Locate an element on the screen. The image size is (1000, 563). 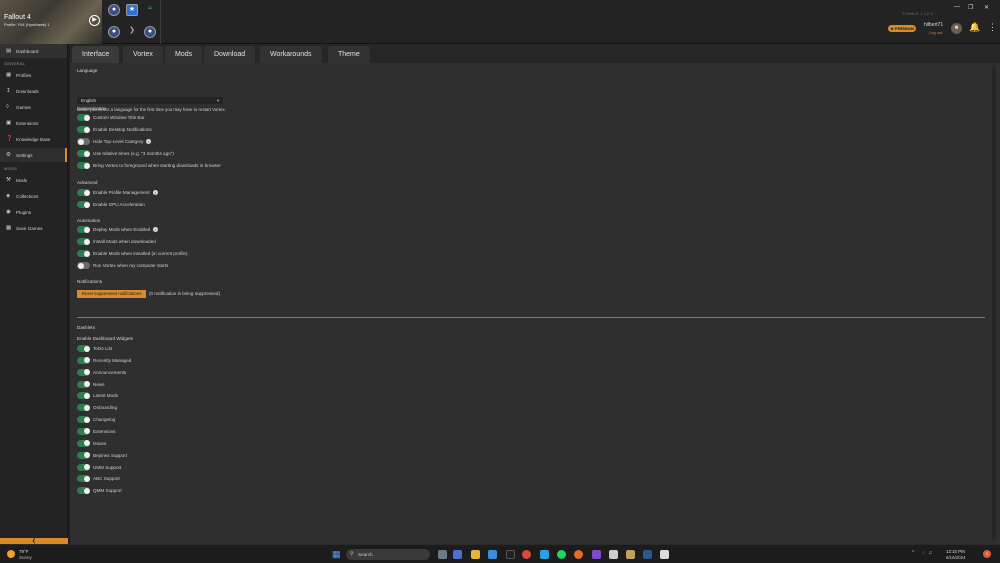
star-tool-icon: ★ is located at coordinates (132, 10).